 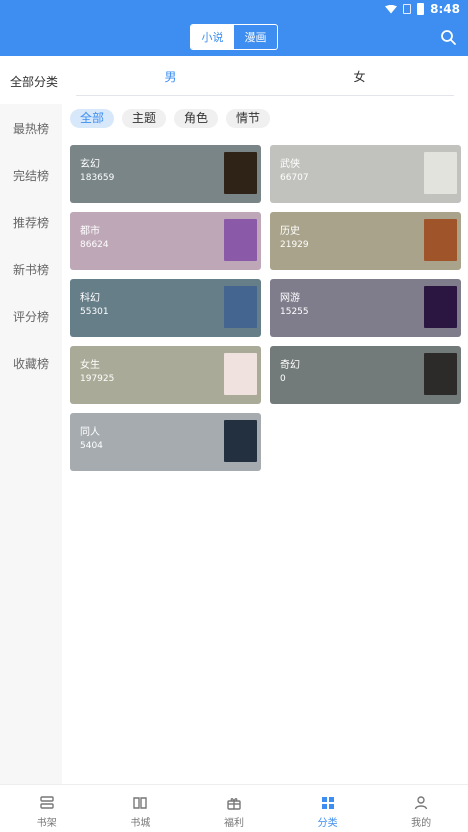 I want to click on nav-welfare: 福利, so click(x=234, y=808).